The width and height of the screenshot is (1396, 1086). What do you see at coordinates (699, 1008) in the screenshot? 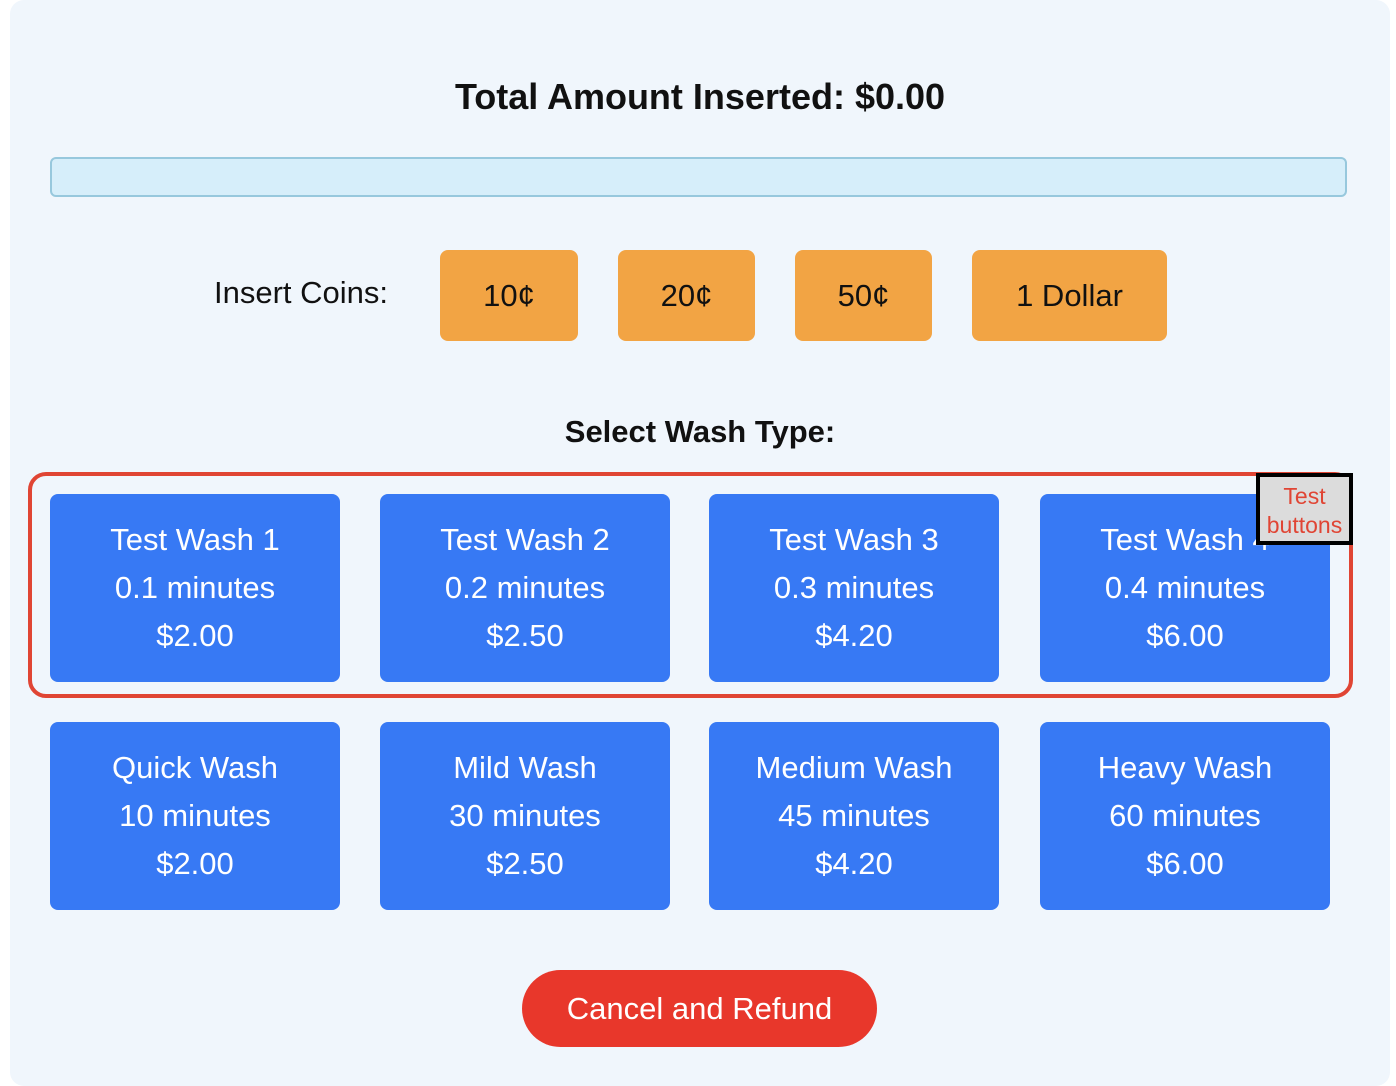
I see `cancel-and-refund-button: Cancel and Refund` at bounding box center [699, 1008].